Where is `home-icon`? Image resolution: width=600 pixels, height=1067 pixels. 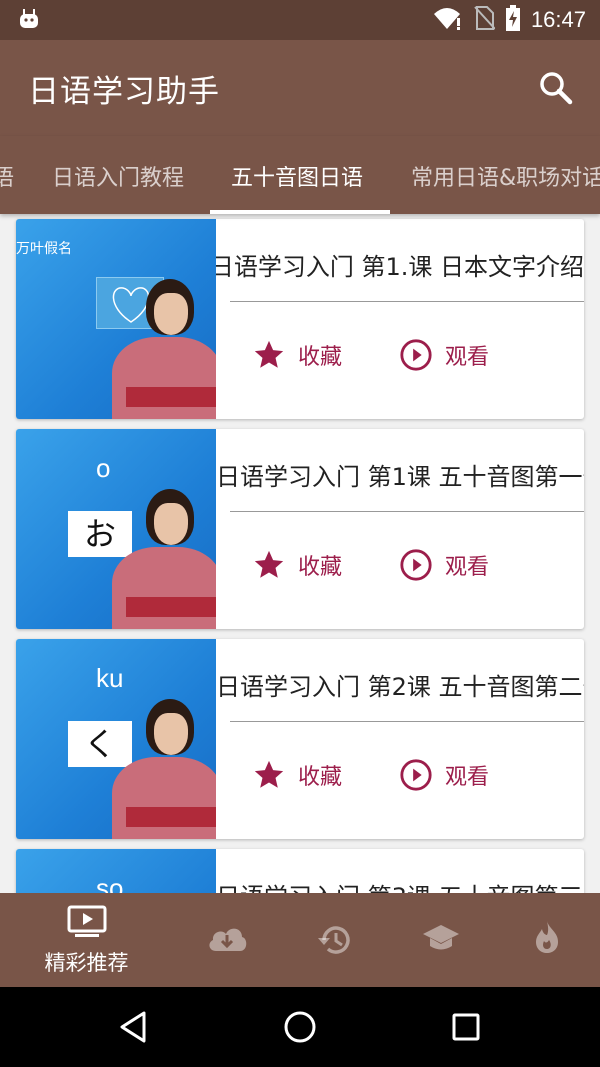 home-icon is located at coordinates (300, 1027).